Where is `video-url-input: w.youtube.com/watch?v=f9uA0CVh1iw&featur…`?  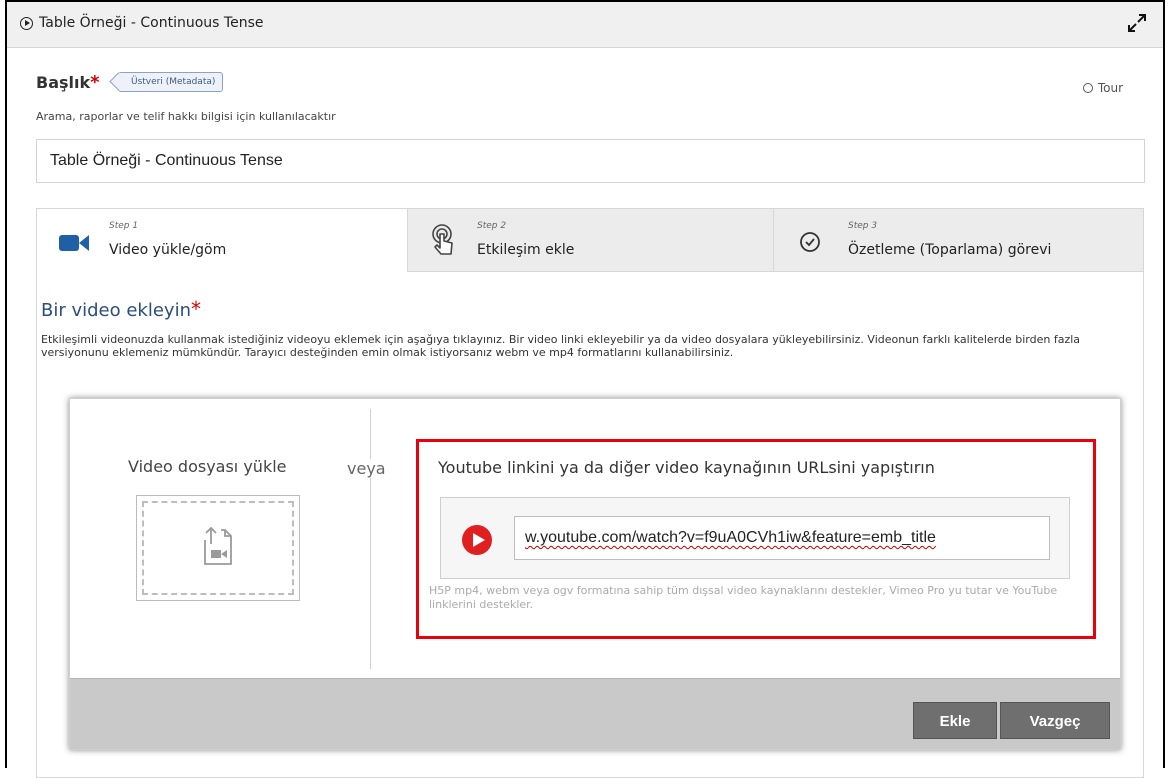
video-url-input: w.youtube.com/watch?v=f9uA0CVh1iw&featur… is located at coordinates (782, 538).